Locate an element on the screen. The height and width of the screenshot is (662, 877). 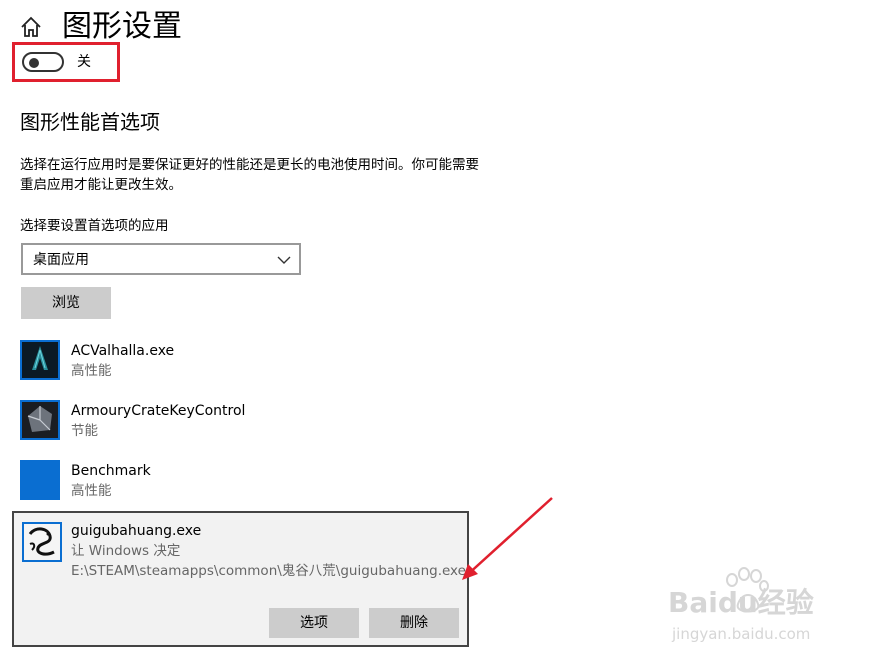
assassins-creed-icon is located at coordinates (40, 360).